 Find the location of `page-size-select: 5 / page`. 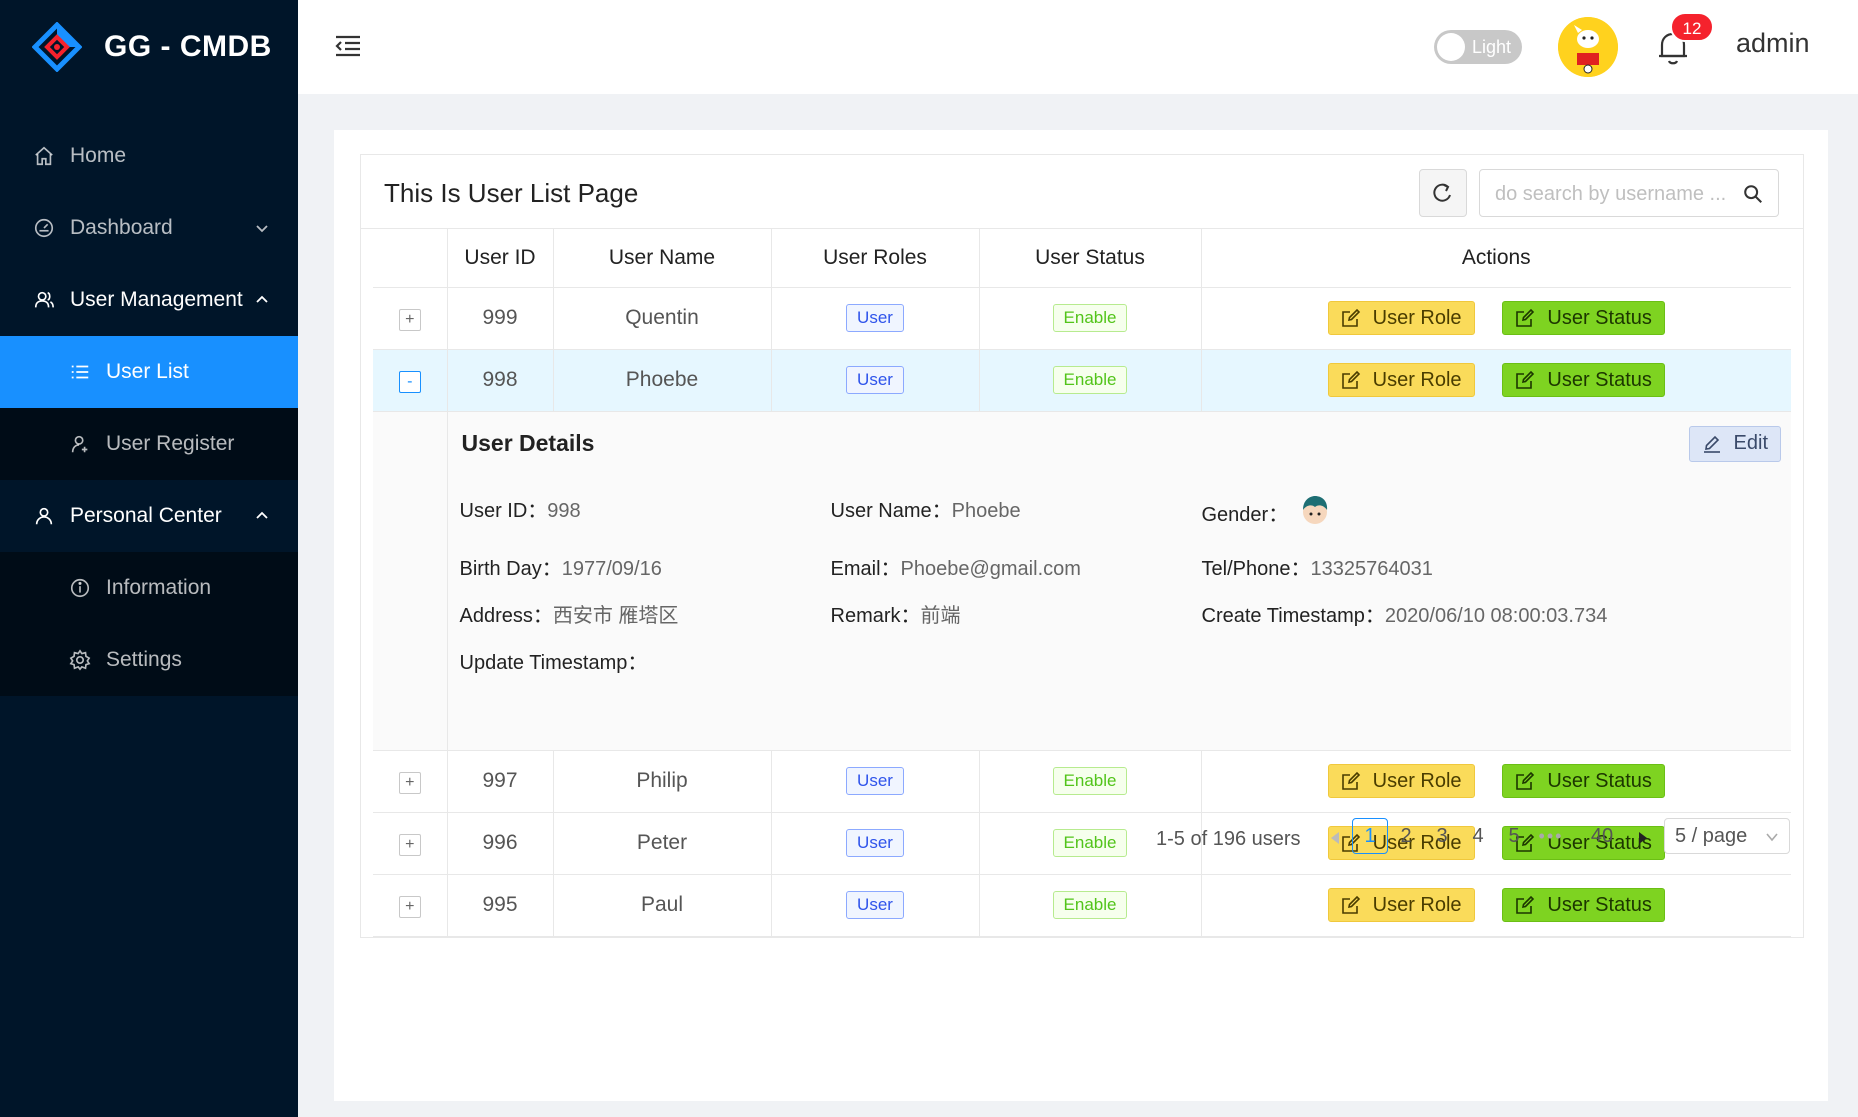

page-size-select: 5 / page is located at coordinates (1727, 836).